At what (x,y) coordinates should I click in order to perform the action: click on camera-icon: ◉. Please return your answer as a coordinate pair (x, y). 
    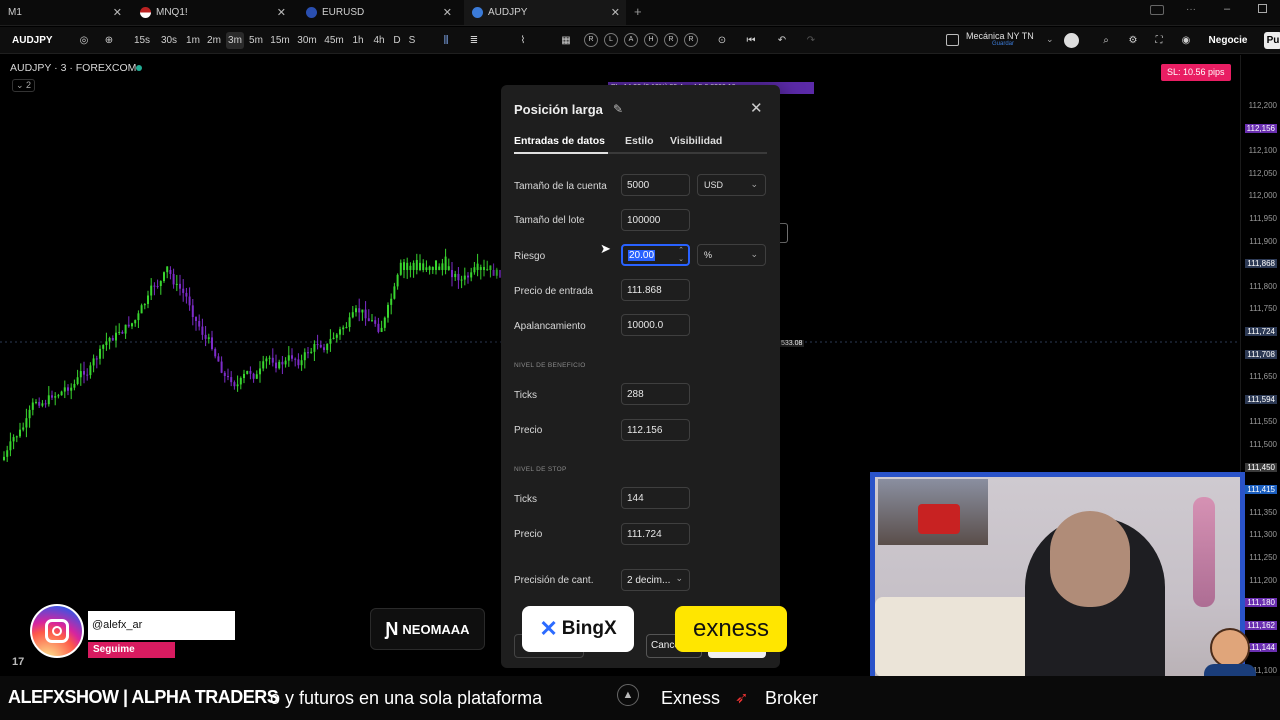
    Looking at the image, I should click on (1186, 40).